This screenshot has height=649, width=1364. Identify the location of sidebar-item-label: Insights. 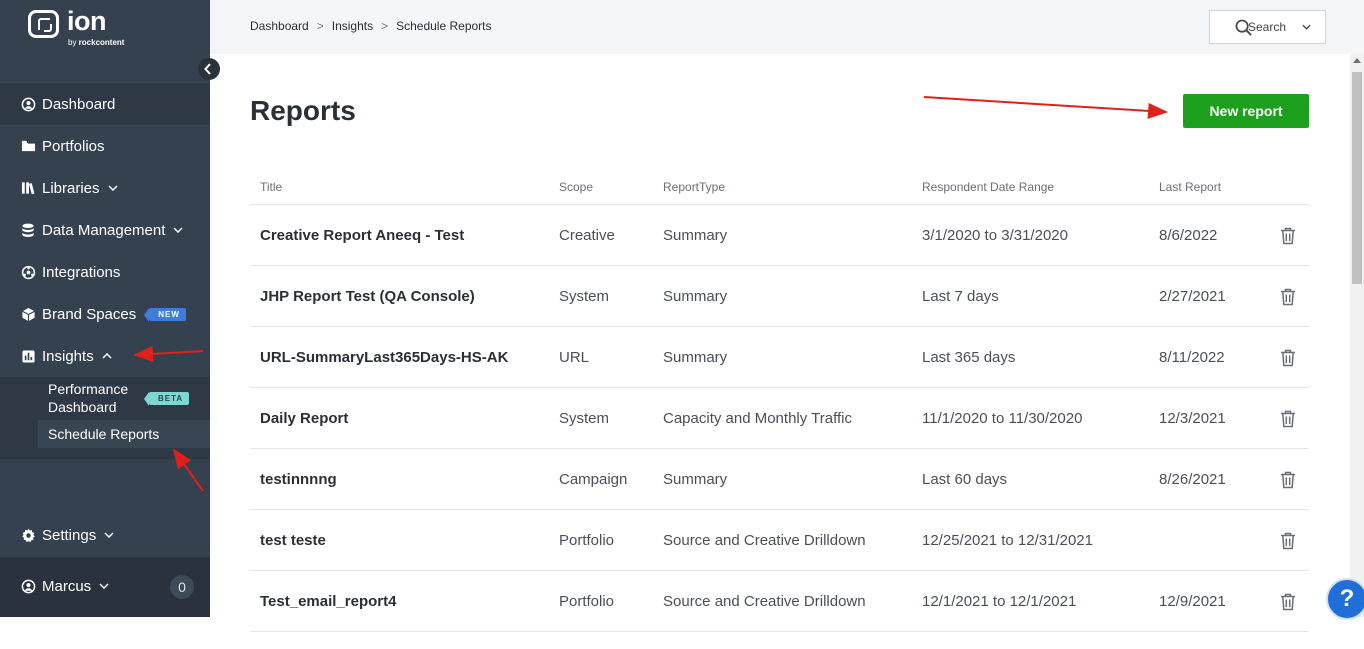
(68, 356).